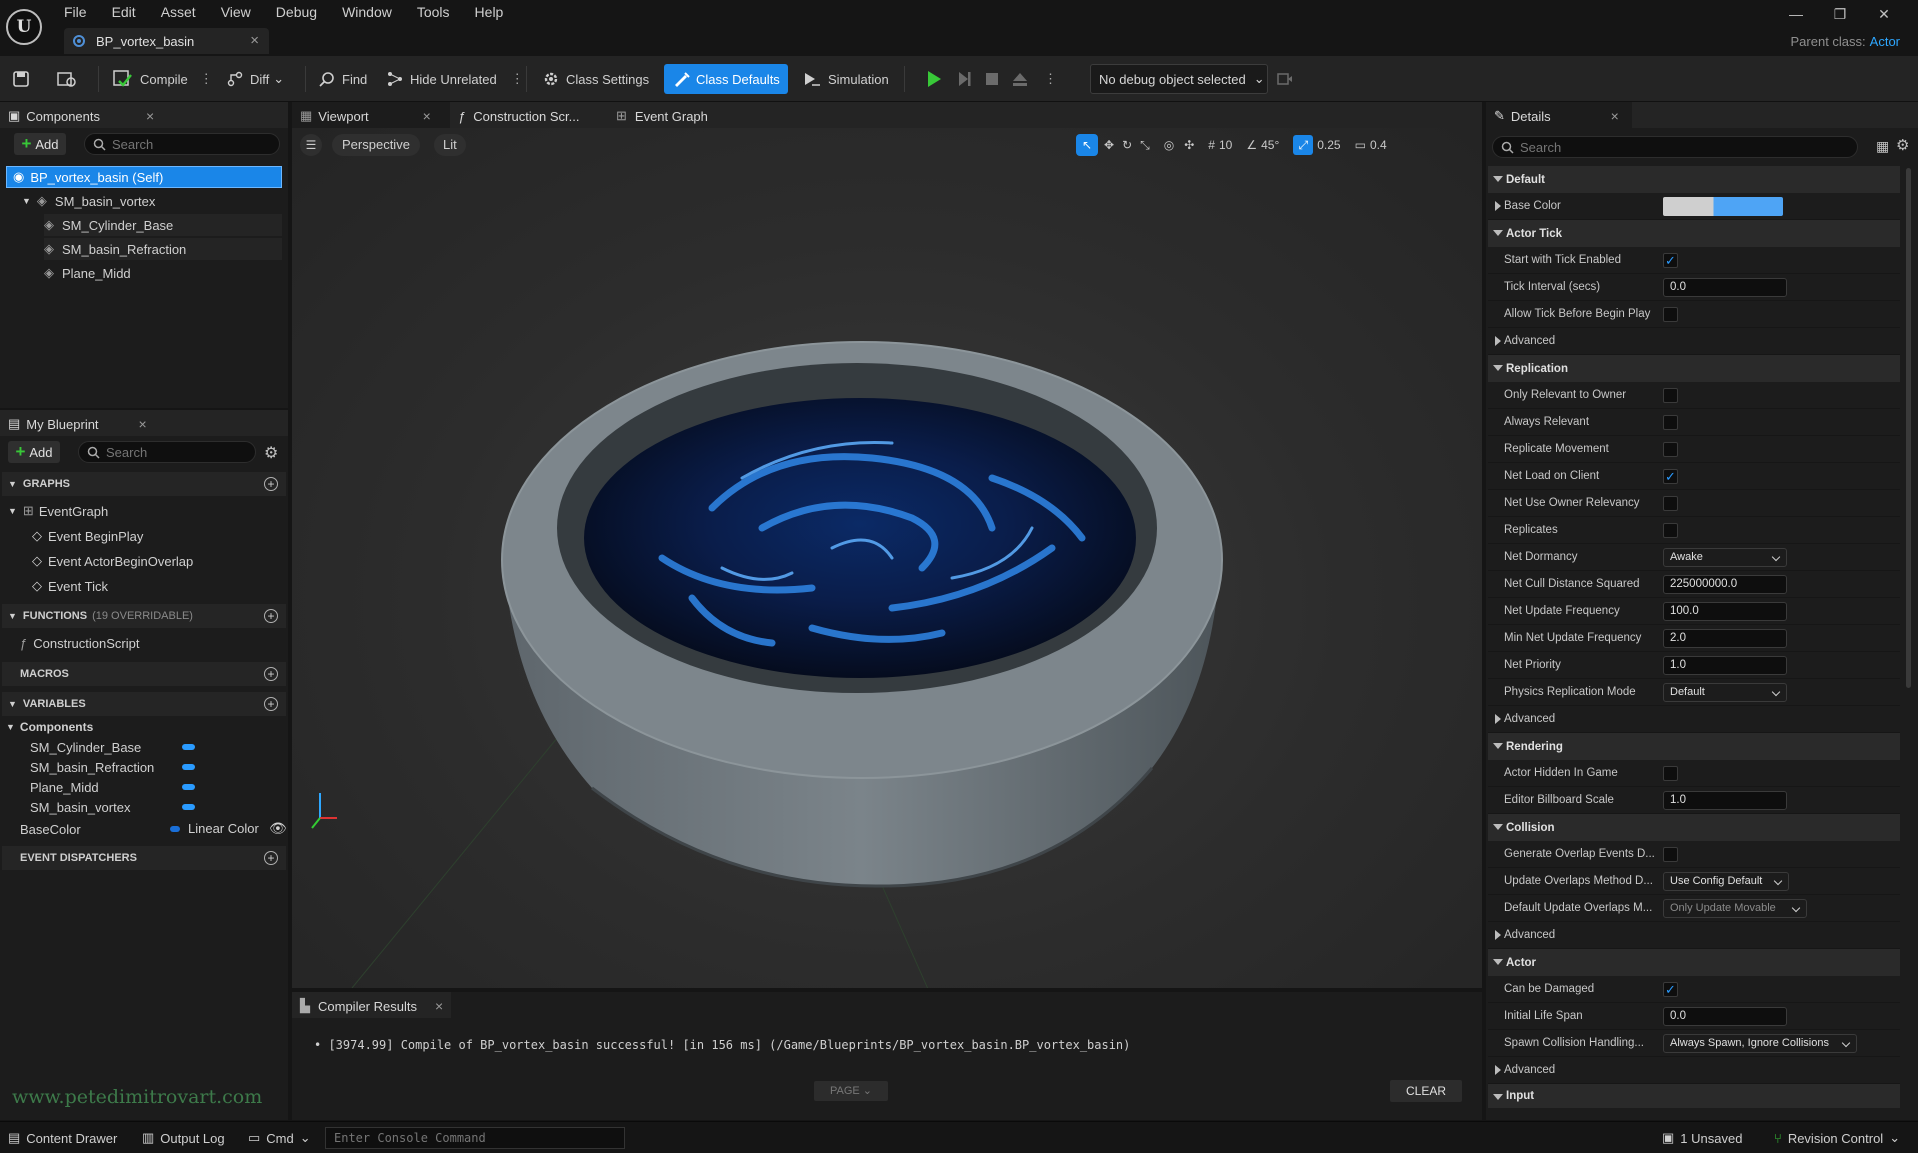 The height and width of the screenshot is (1153, 1918). I want to click on console-command-input, so click(475, 1138).